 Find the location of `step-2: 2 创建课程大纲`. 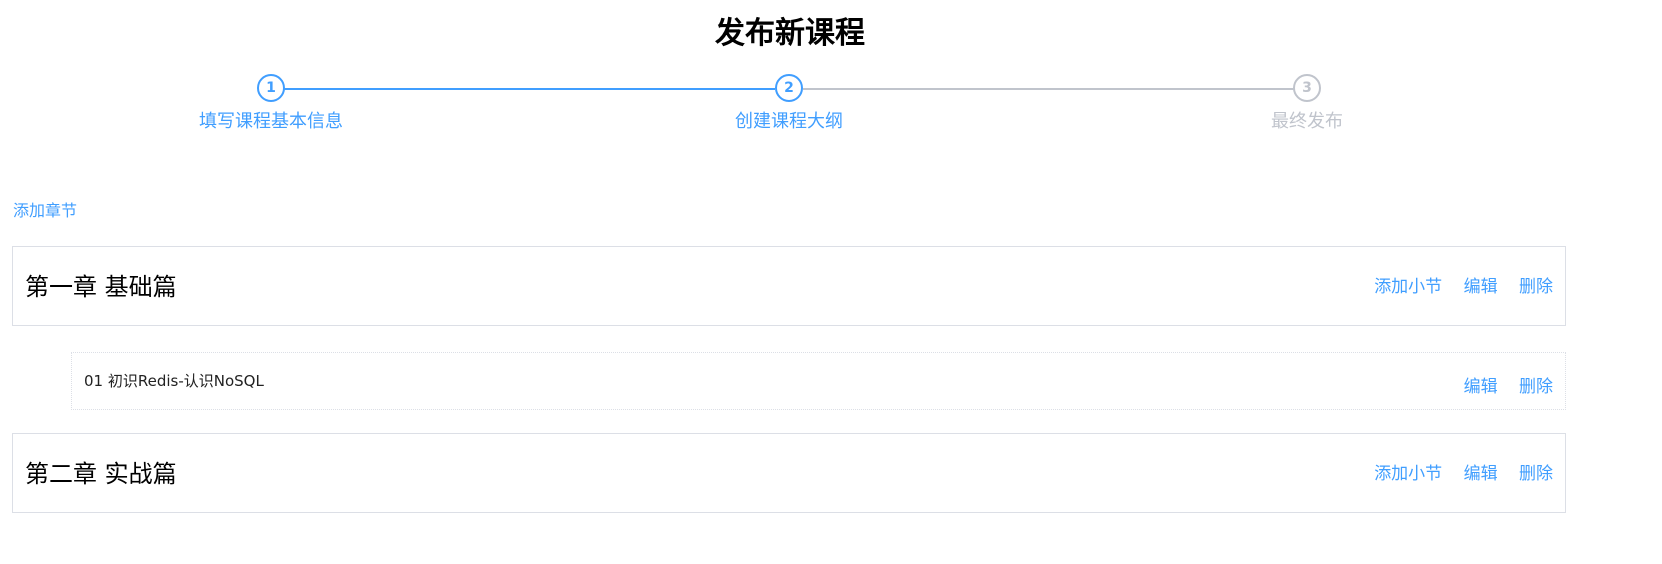

step-2: 2 创建课程大纲 is located at coordinates (789, 104).